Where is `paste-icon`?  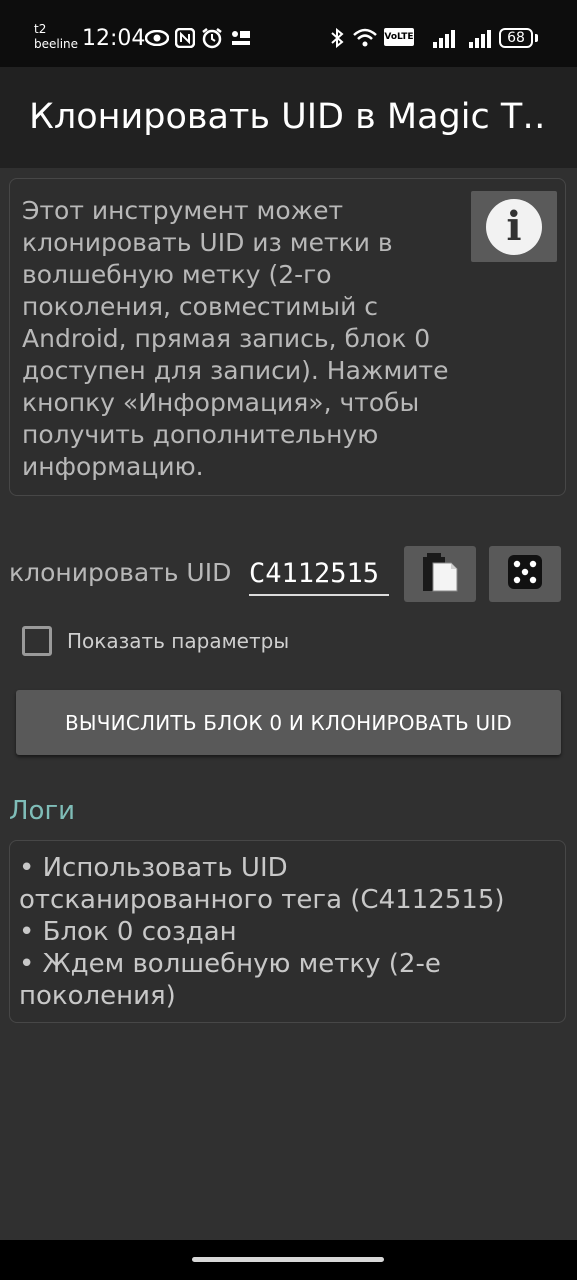 paste-icon is located at coordinates (440, 574).